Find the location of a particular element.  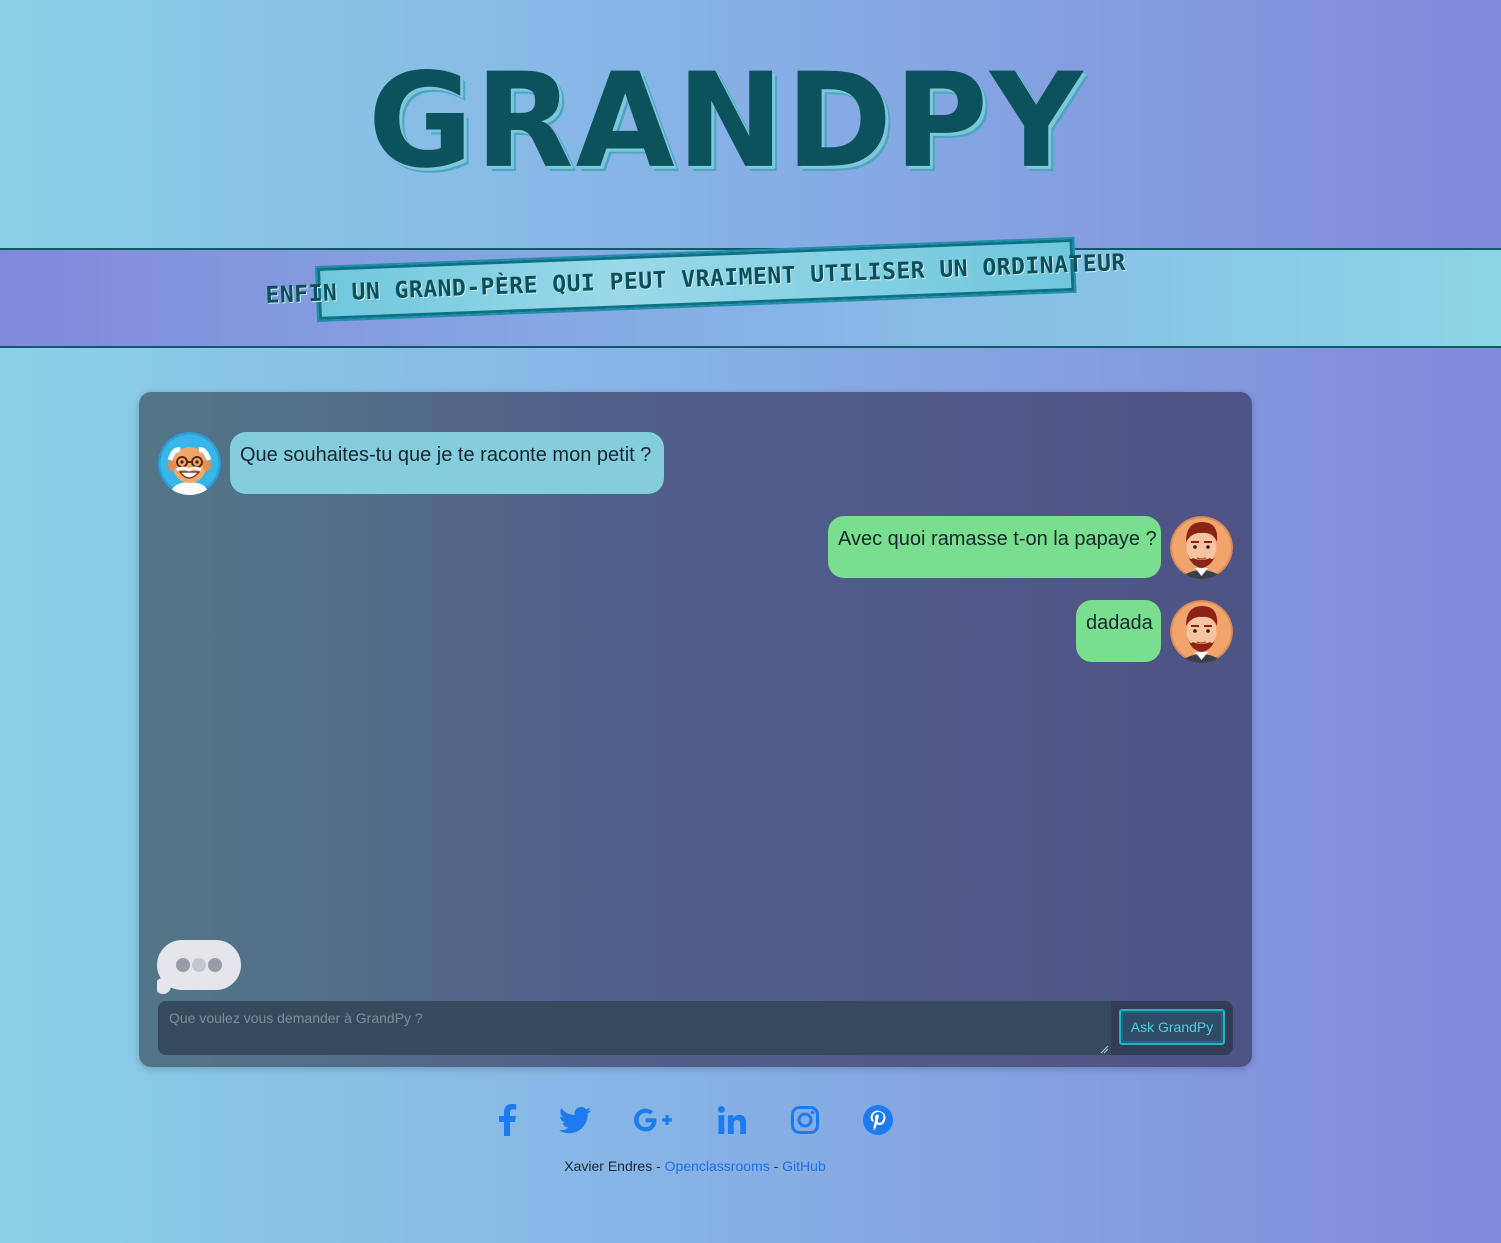

google-plus-icon is located at coordinates (653, 1120).